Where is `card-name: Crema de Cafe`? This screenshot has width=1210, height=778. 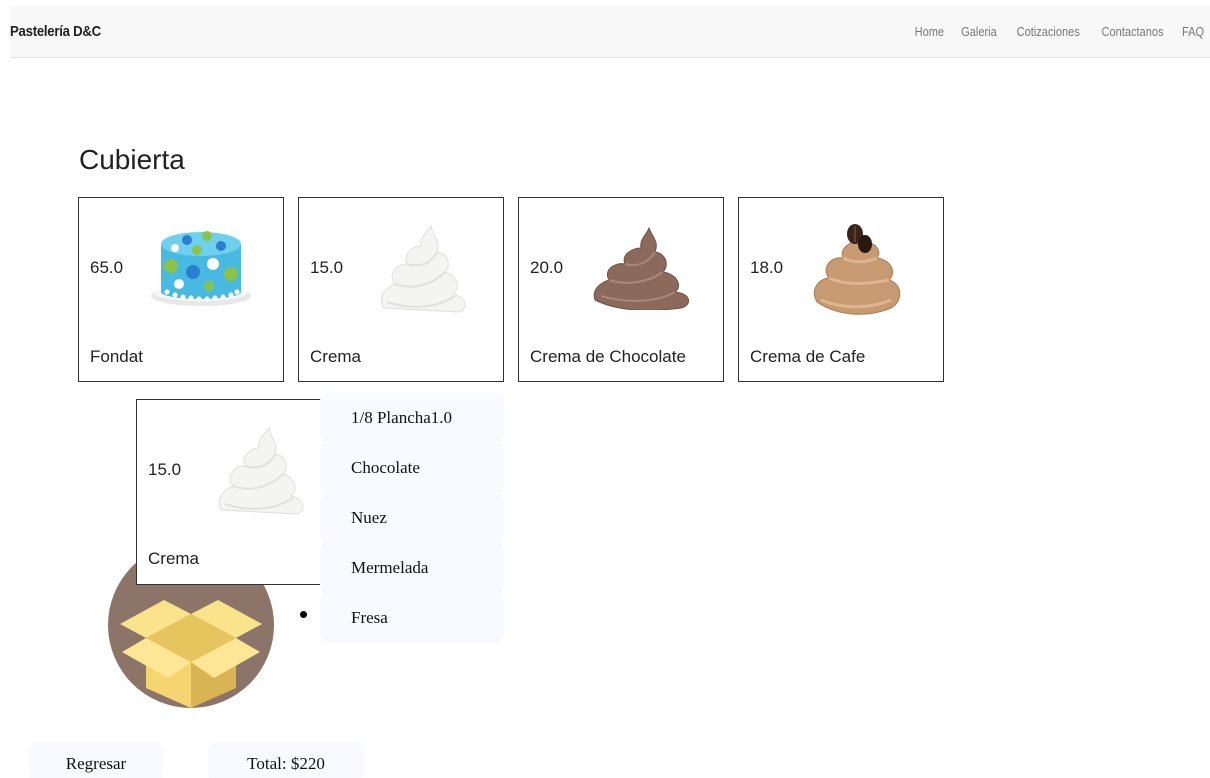
card-name: Crema de Cafe is located at coordinates (808, 356).